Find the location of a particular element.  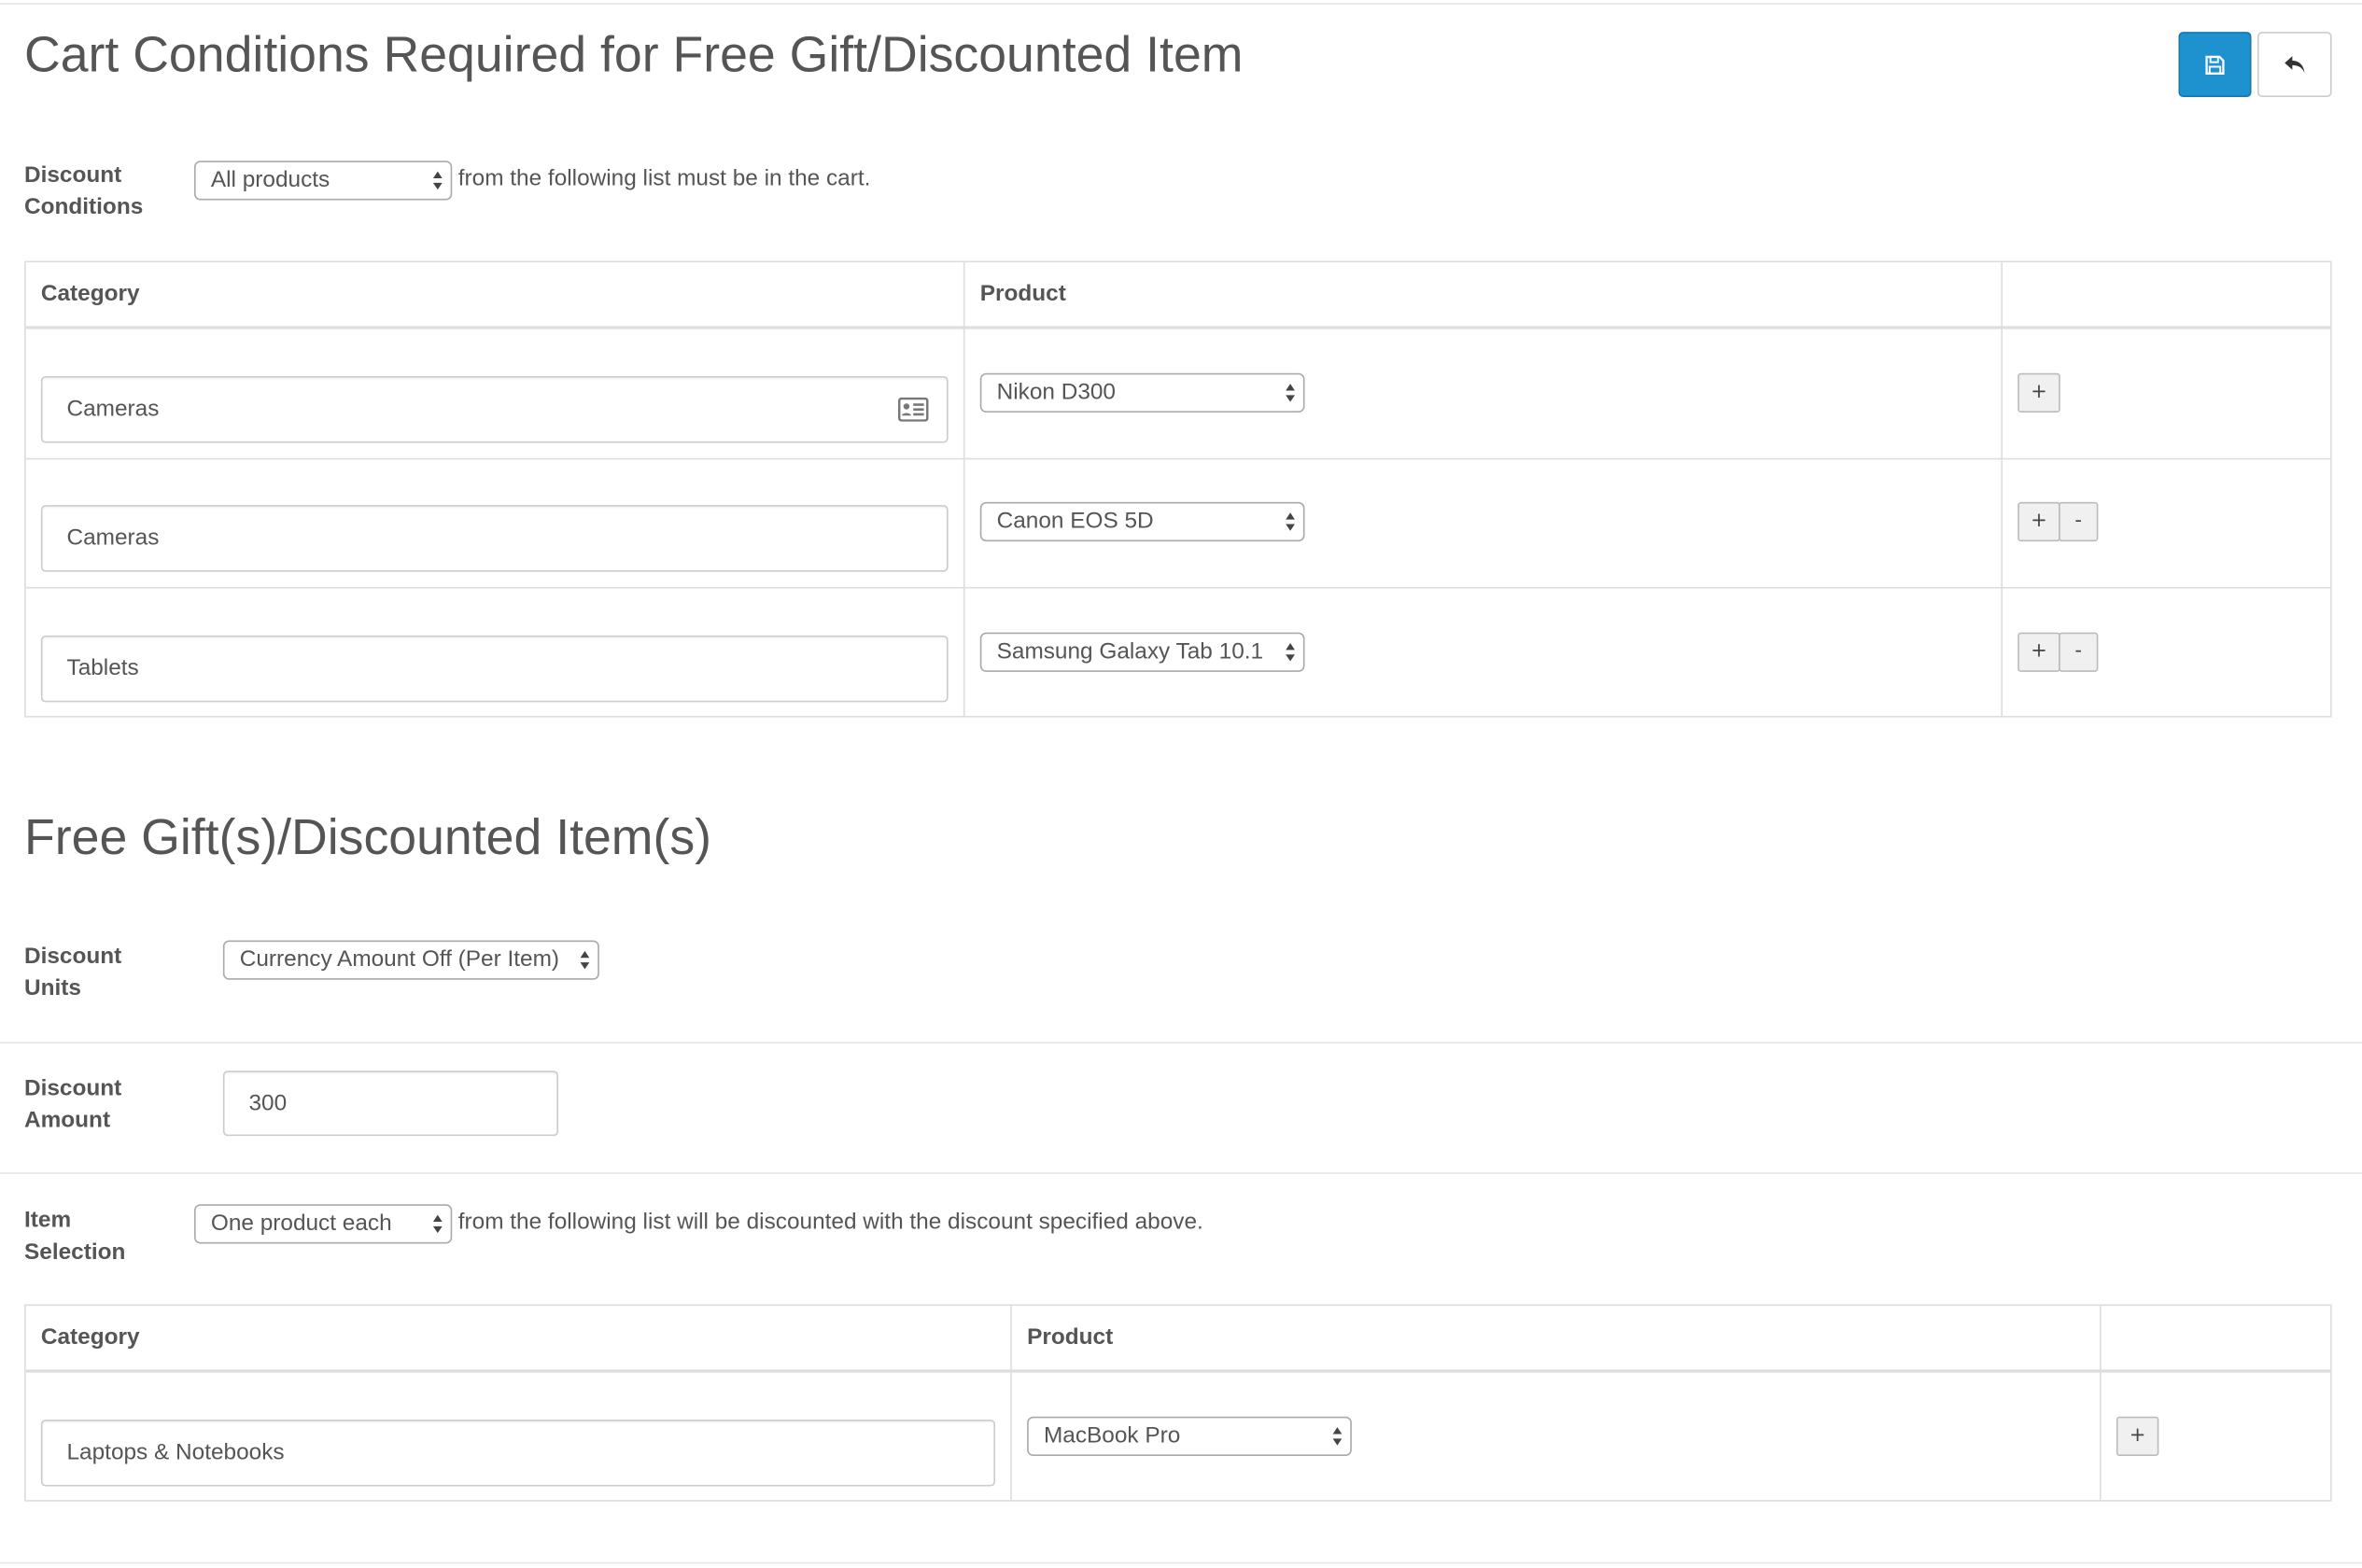

top-divider is located at coordinates (1181, 4).